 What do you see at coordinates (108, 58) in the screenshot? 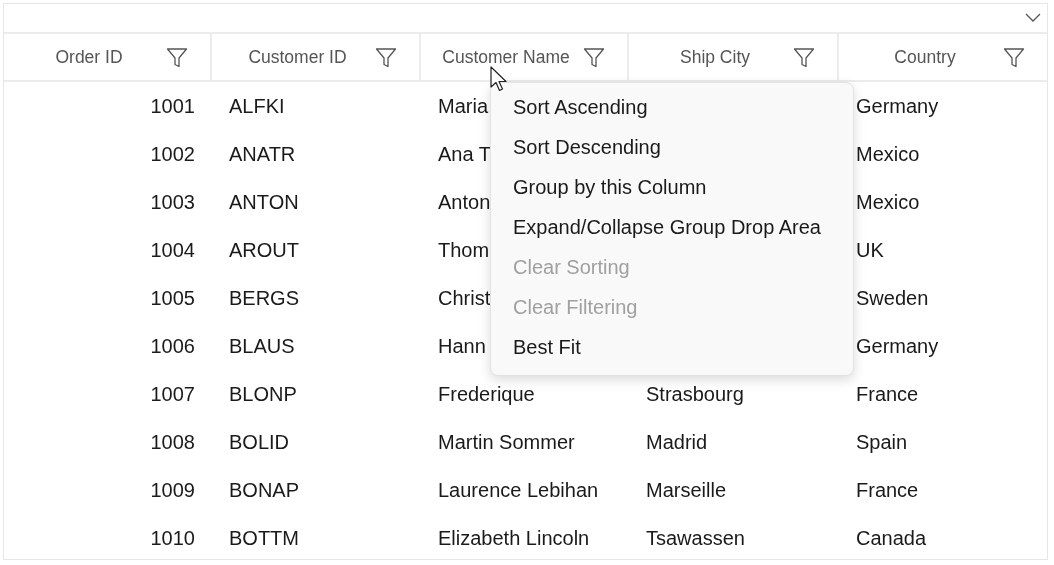
I see `column-header: Order ID` at bounding box center [108, 58].